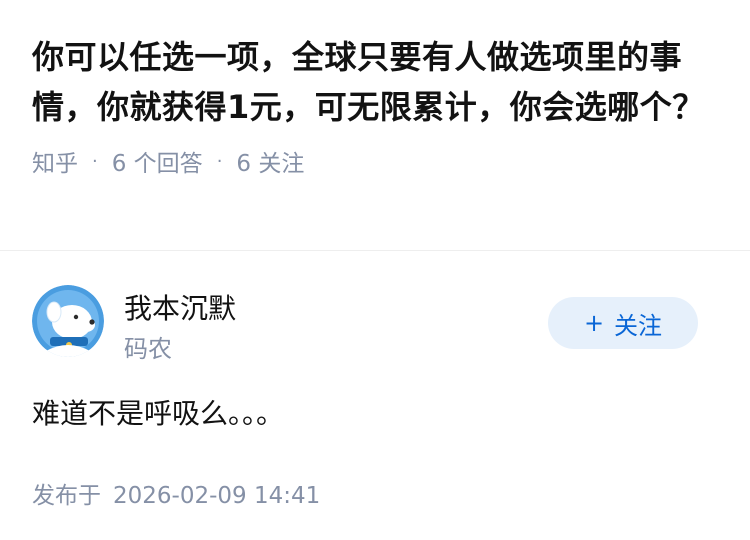  I want to click on section-divider, so click(375, 250).